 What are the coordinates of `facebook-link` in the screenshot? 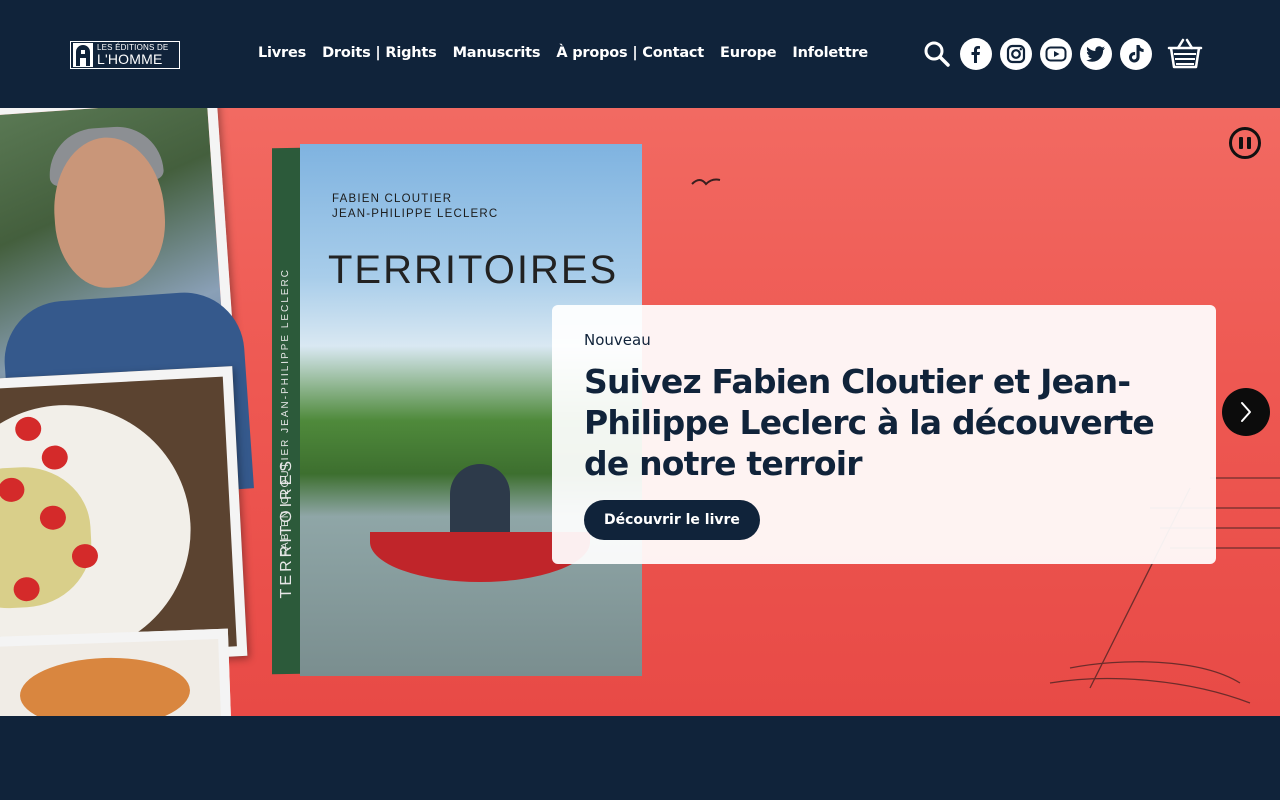 It's located at (976, 54).